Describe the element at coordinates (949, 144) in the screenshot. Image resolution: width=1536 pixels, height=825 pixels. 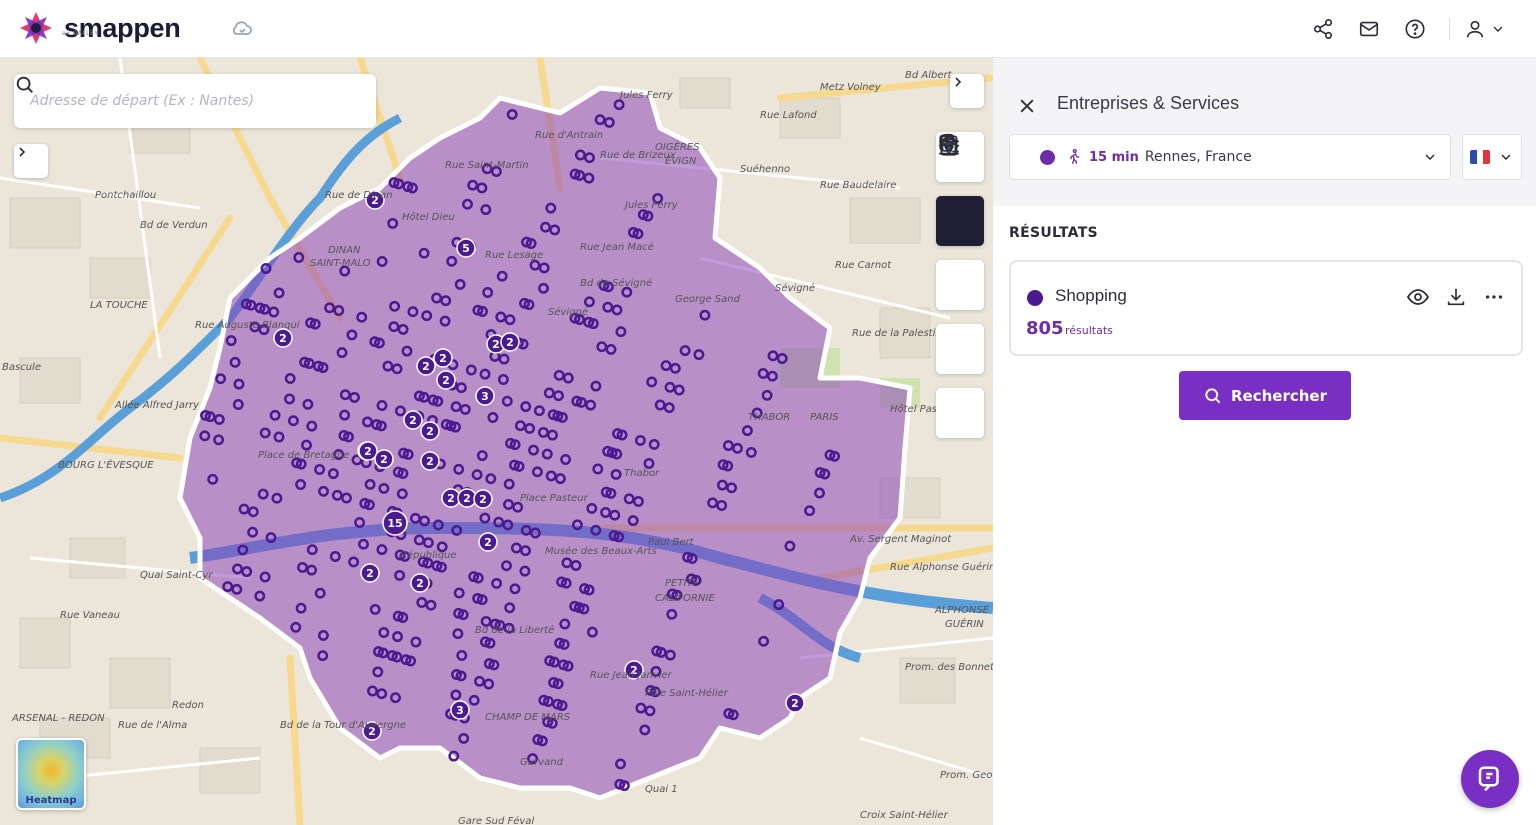
I see `database-add-icon` at that location.